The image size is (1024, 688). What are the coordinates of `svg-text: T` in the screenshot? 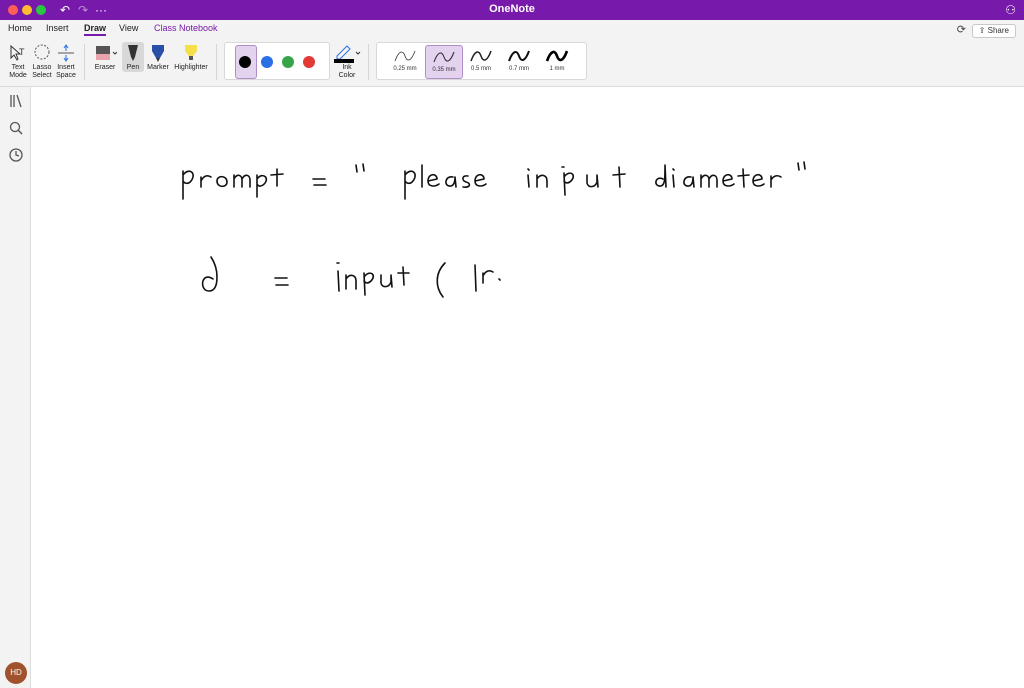 It's located at (22, 52).